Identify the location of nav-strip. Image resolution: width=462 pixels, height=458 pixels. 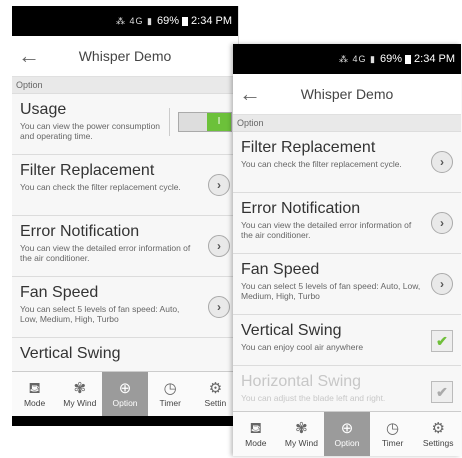
(125, 421).